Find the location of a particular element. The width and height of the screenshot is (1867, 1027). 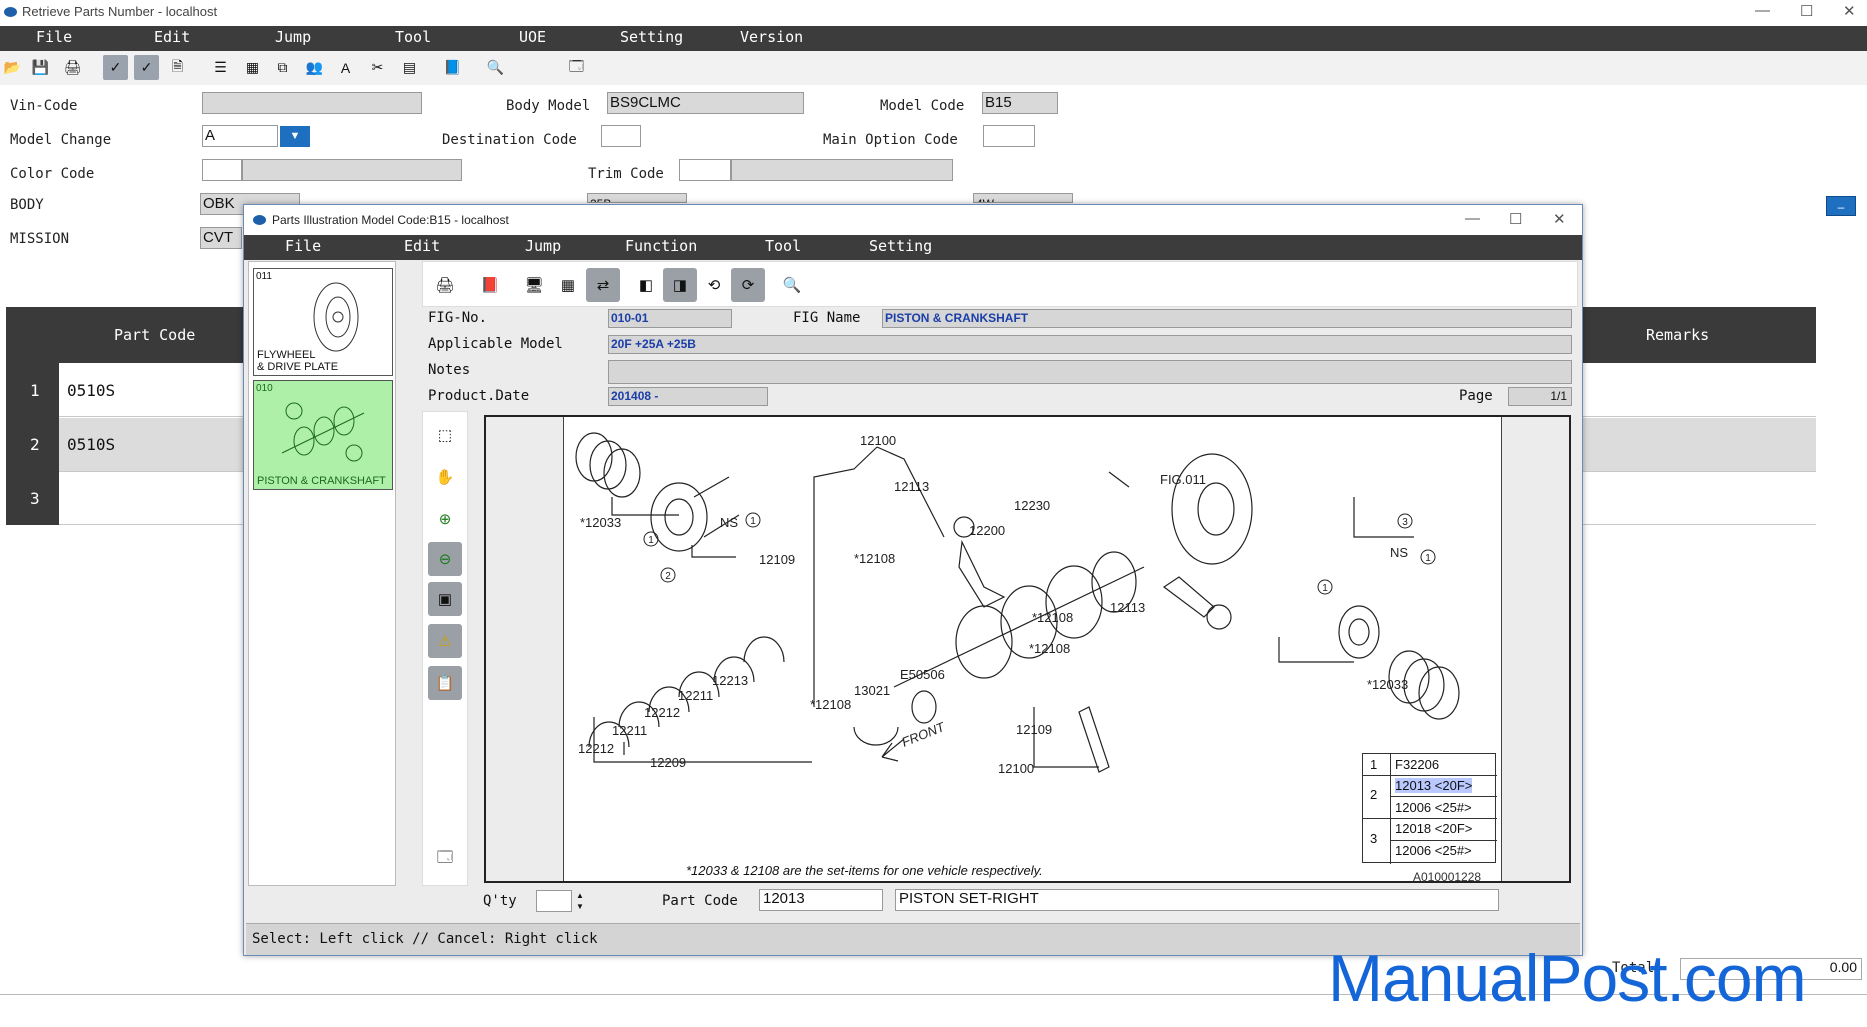

collapse-button: – is located at coordinates (1841, 206).